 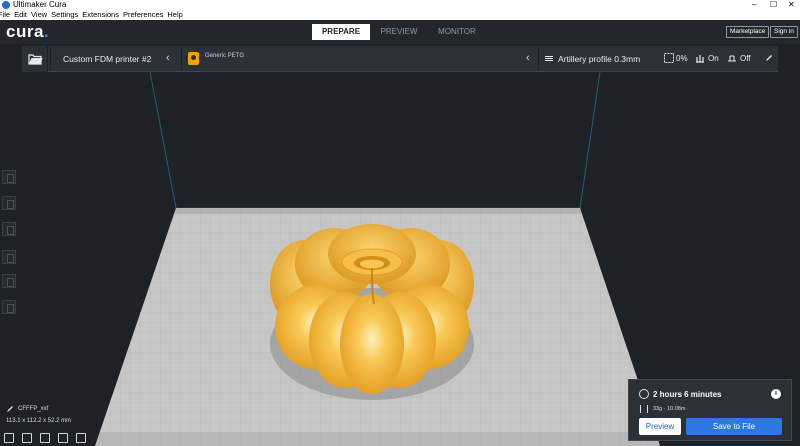 What do you see at coordinates (669, 409) in the screenshot?
I see `material-usage: 33g · 10.08m` at bounding box center [669, 409].